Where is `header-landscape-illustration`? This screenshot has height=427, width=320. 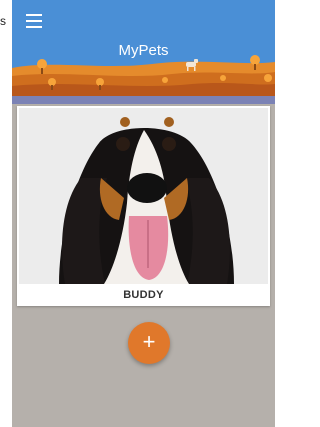 header-landscape-illustration is located at coordinates (143, 79).